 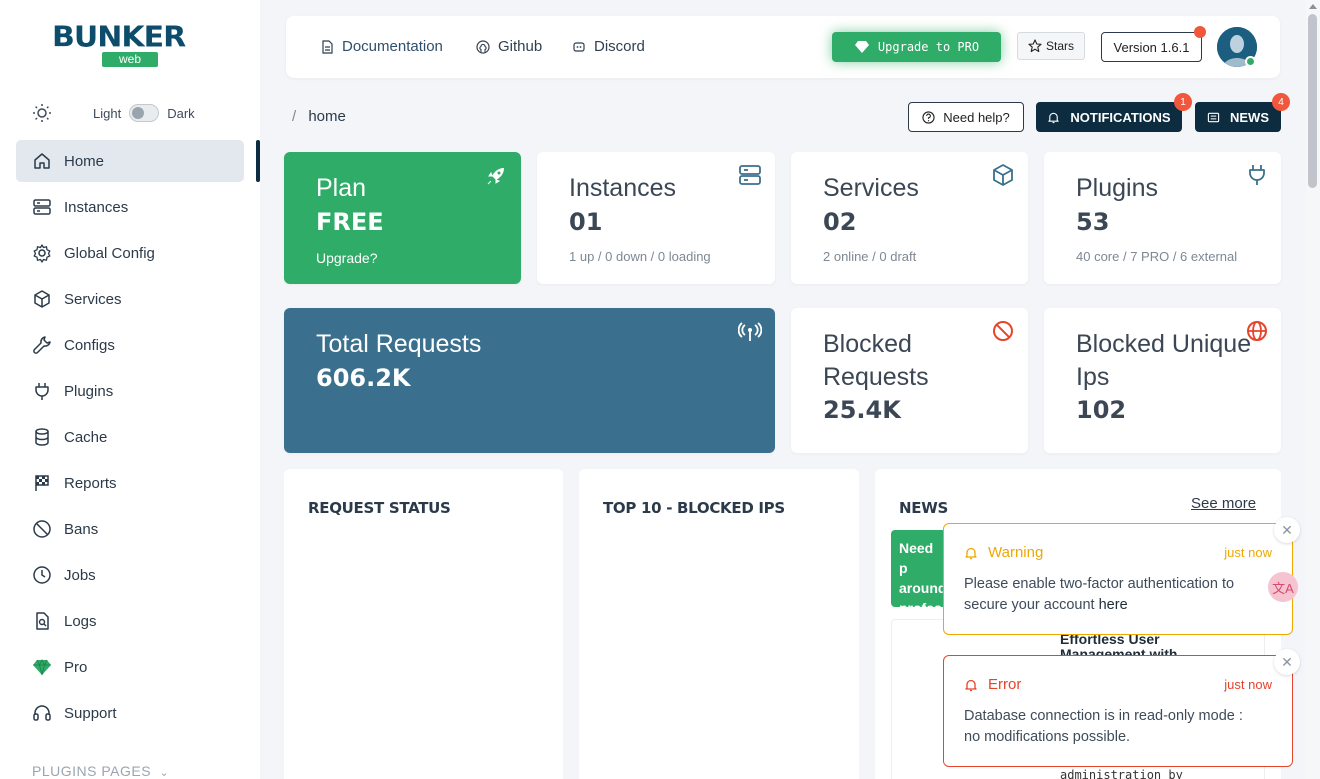 What do you see at coordinates (1117, 188) in the screenshot?
I see `plugins-title: Plugins` at bounding box center [1117, 188].